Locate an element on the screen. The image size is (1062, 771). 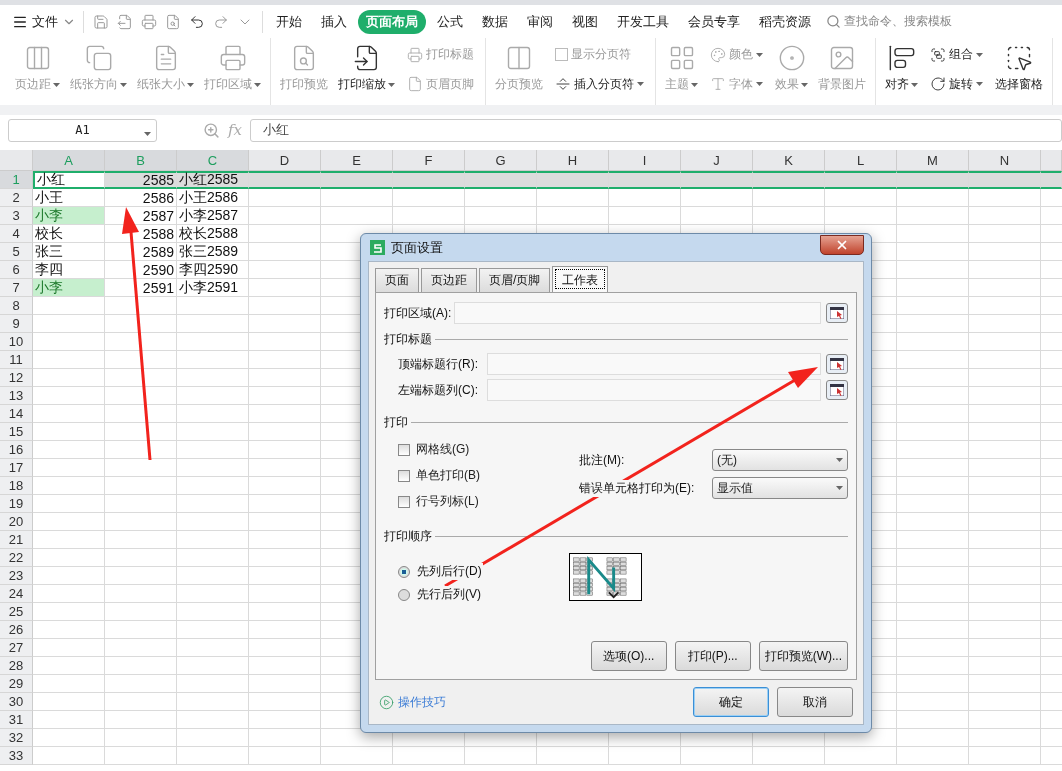
search-icon is located at coordinates (833, 21).